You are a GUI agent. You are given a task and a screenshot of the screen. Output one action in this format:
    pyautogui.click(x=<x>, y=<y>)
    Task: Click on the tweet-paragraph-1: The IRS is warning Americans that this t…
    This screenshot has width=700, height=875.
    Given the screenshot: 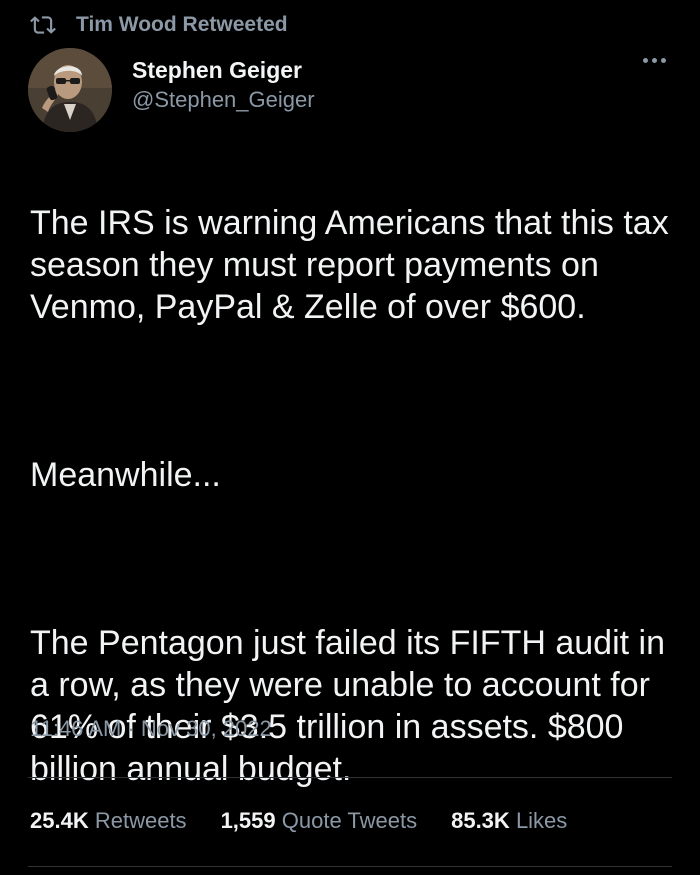 What is the action you would take?
    pyautogui.click(x=349, y=265)
    